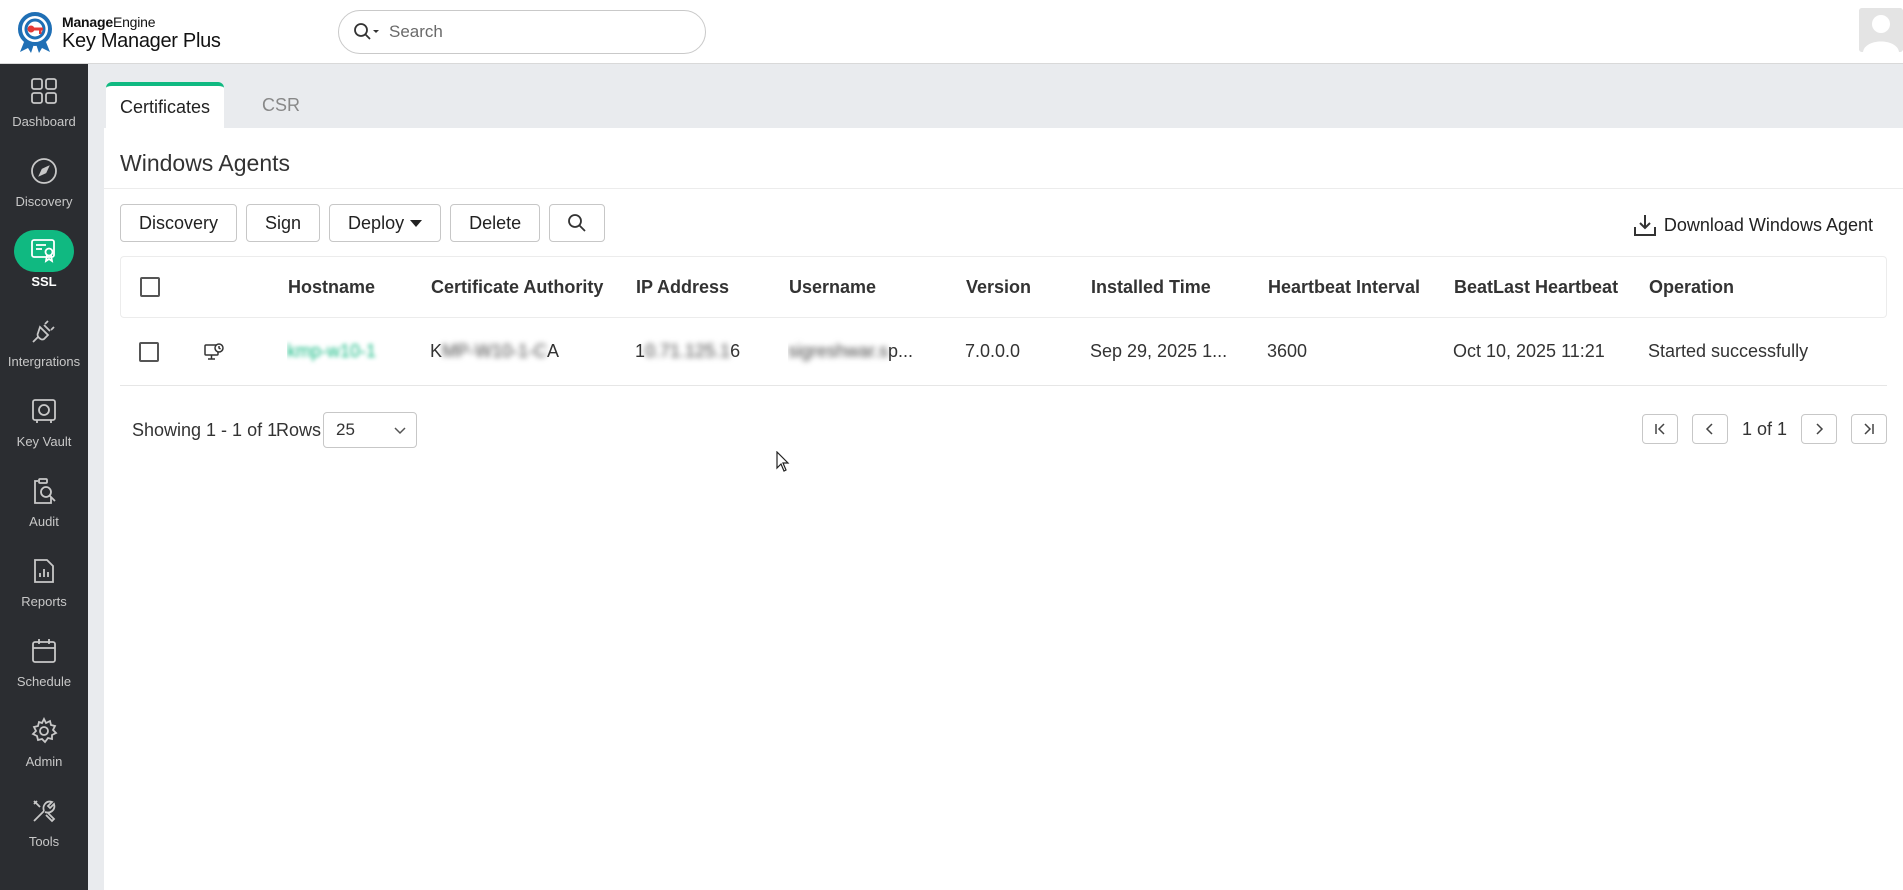  I want to click on discovery-button: Discovery, so click(179, 223).